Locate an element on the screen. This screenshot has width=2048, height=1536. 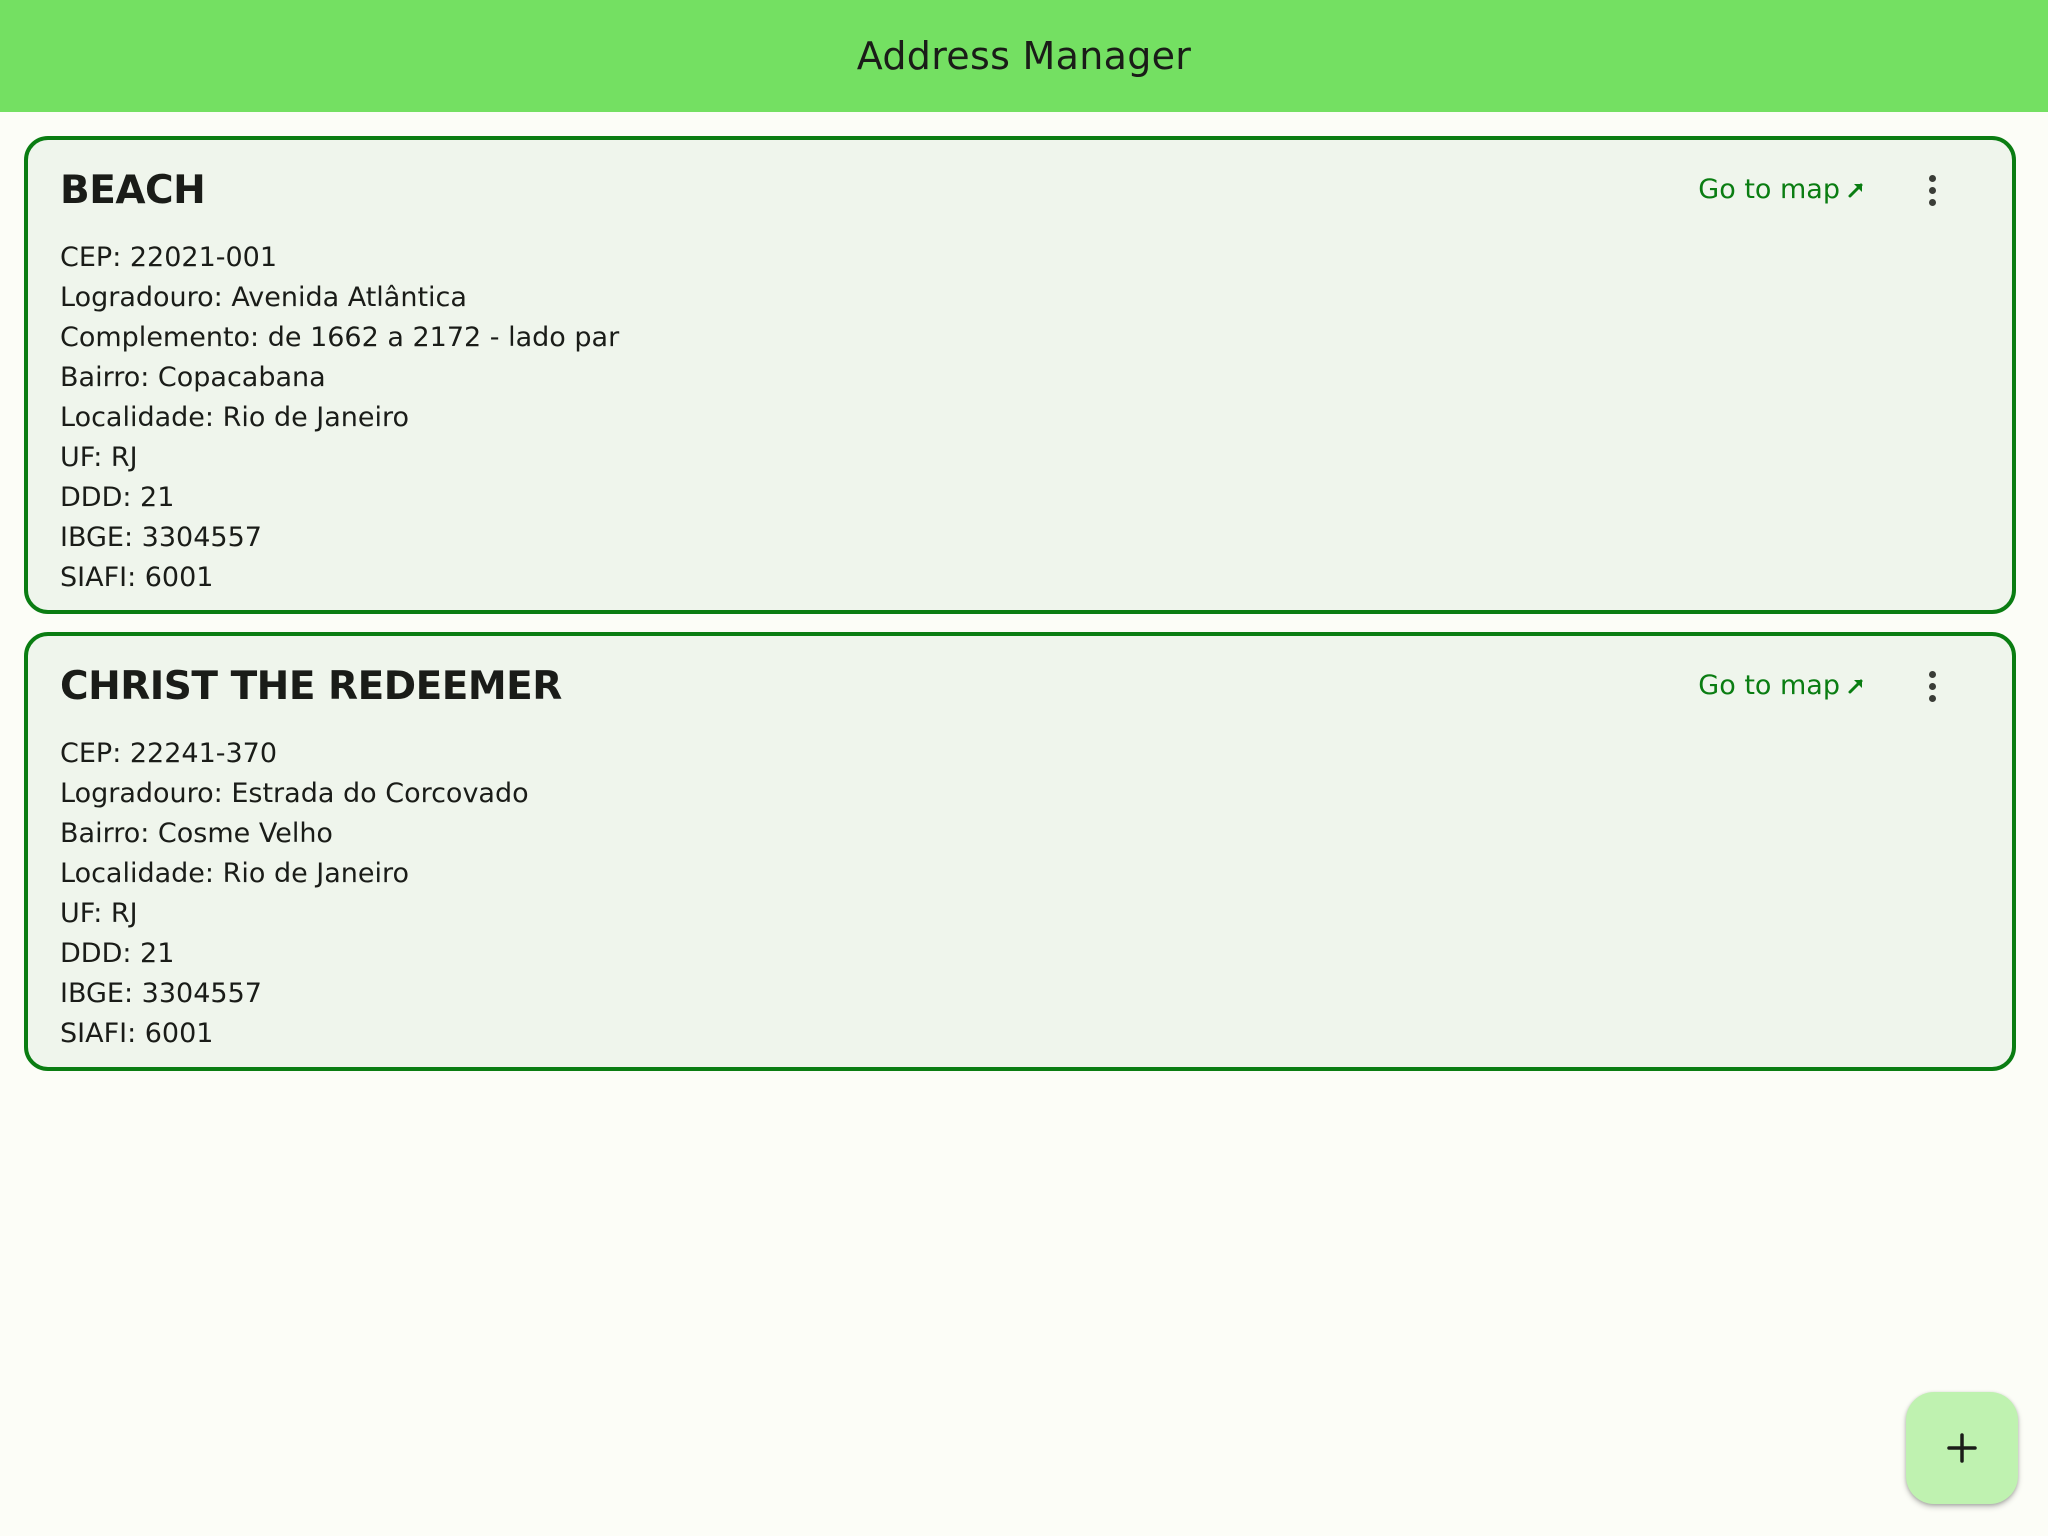
card-title: BEACH is located at coordinates (133, 190).